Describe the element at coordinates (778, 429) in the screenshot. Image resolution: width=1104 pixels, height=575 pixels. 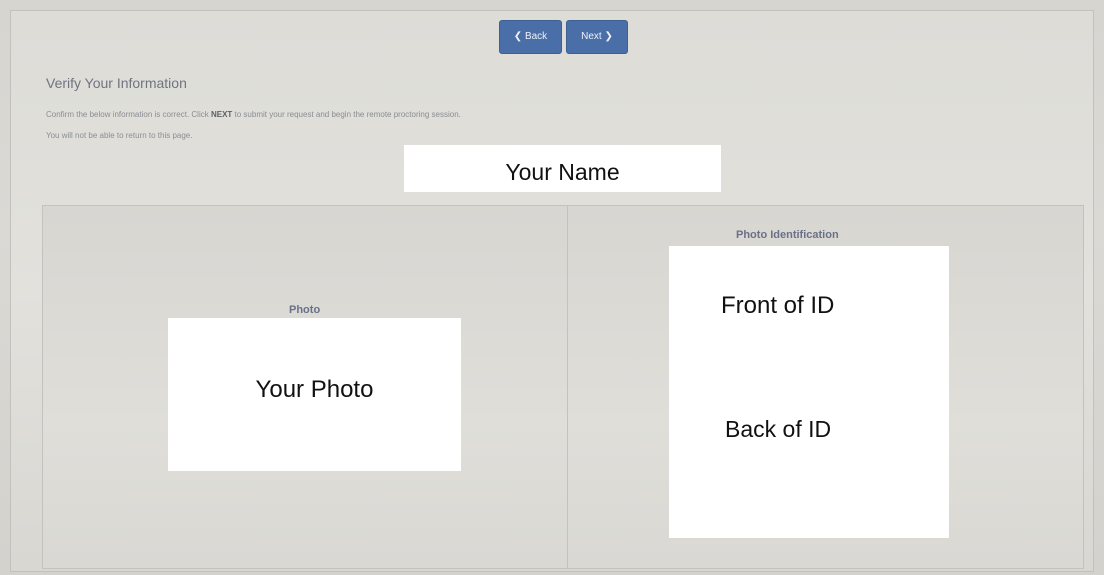
I see `id-back-label: Back of ID` at that location.